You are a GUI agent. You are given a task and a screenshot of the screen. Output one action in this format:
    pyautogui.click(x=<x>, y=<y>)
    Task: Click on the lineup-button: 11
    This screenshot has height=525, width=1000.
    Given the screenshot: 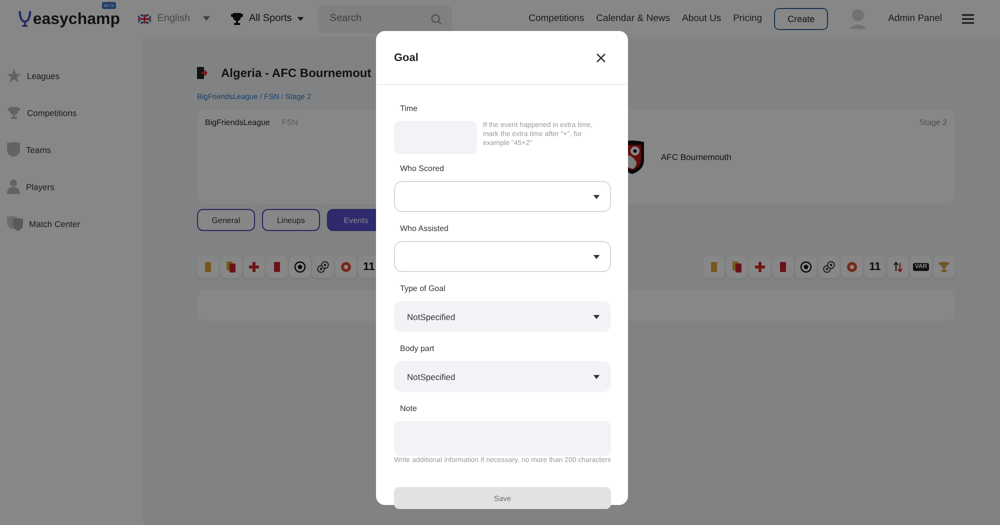 What is the action you would take?
    pyautogui.click(x=875, y=267)
    